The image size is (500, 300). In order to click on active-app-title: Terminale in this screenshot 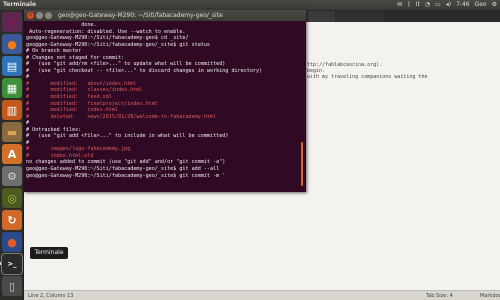, I will do `click(20, 4)`.